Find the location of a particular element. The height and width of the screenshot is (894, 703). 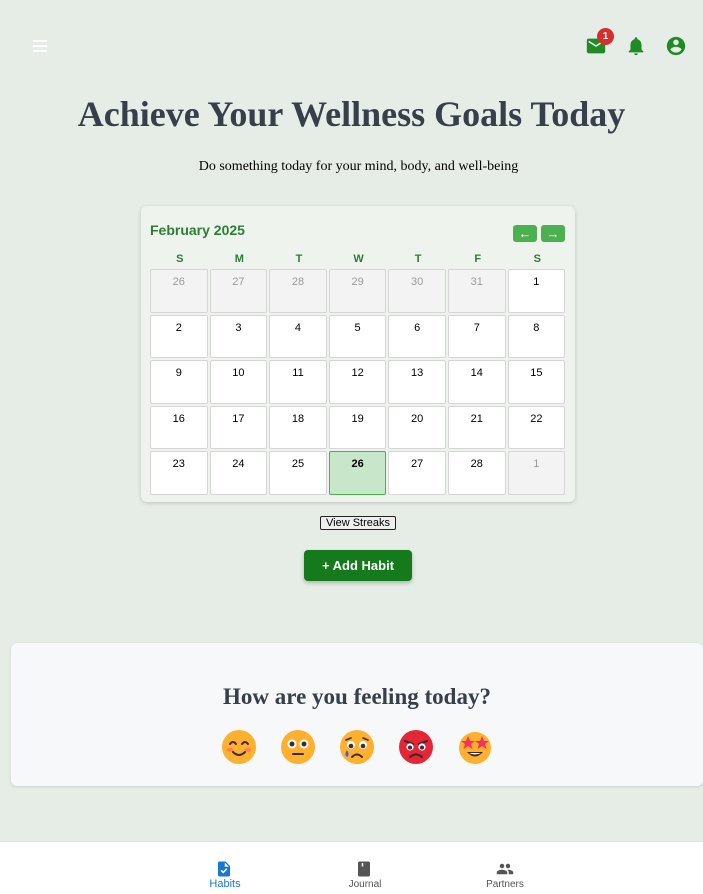

calendar-day: 11 is located at coordinates (298, 382).